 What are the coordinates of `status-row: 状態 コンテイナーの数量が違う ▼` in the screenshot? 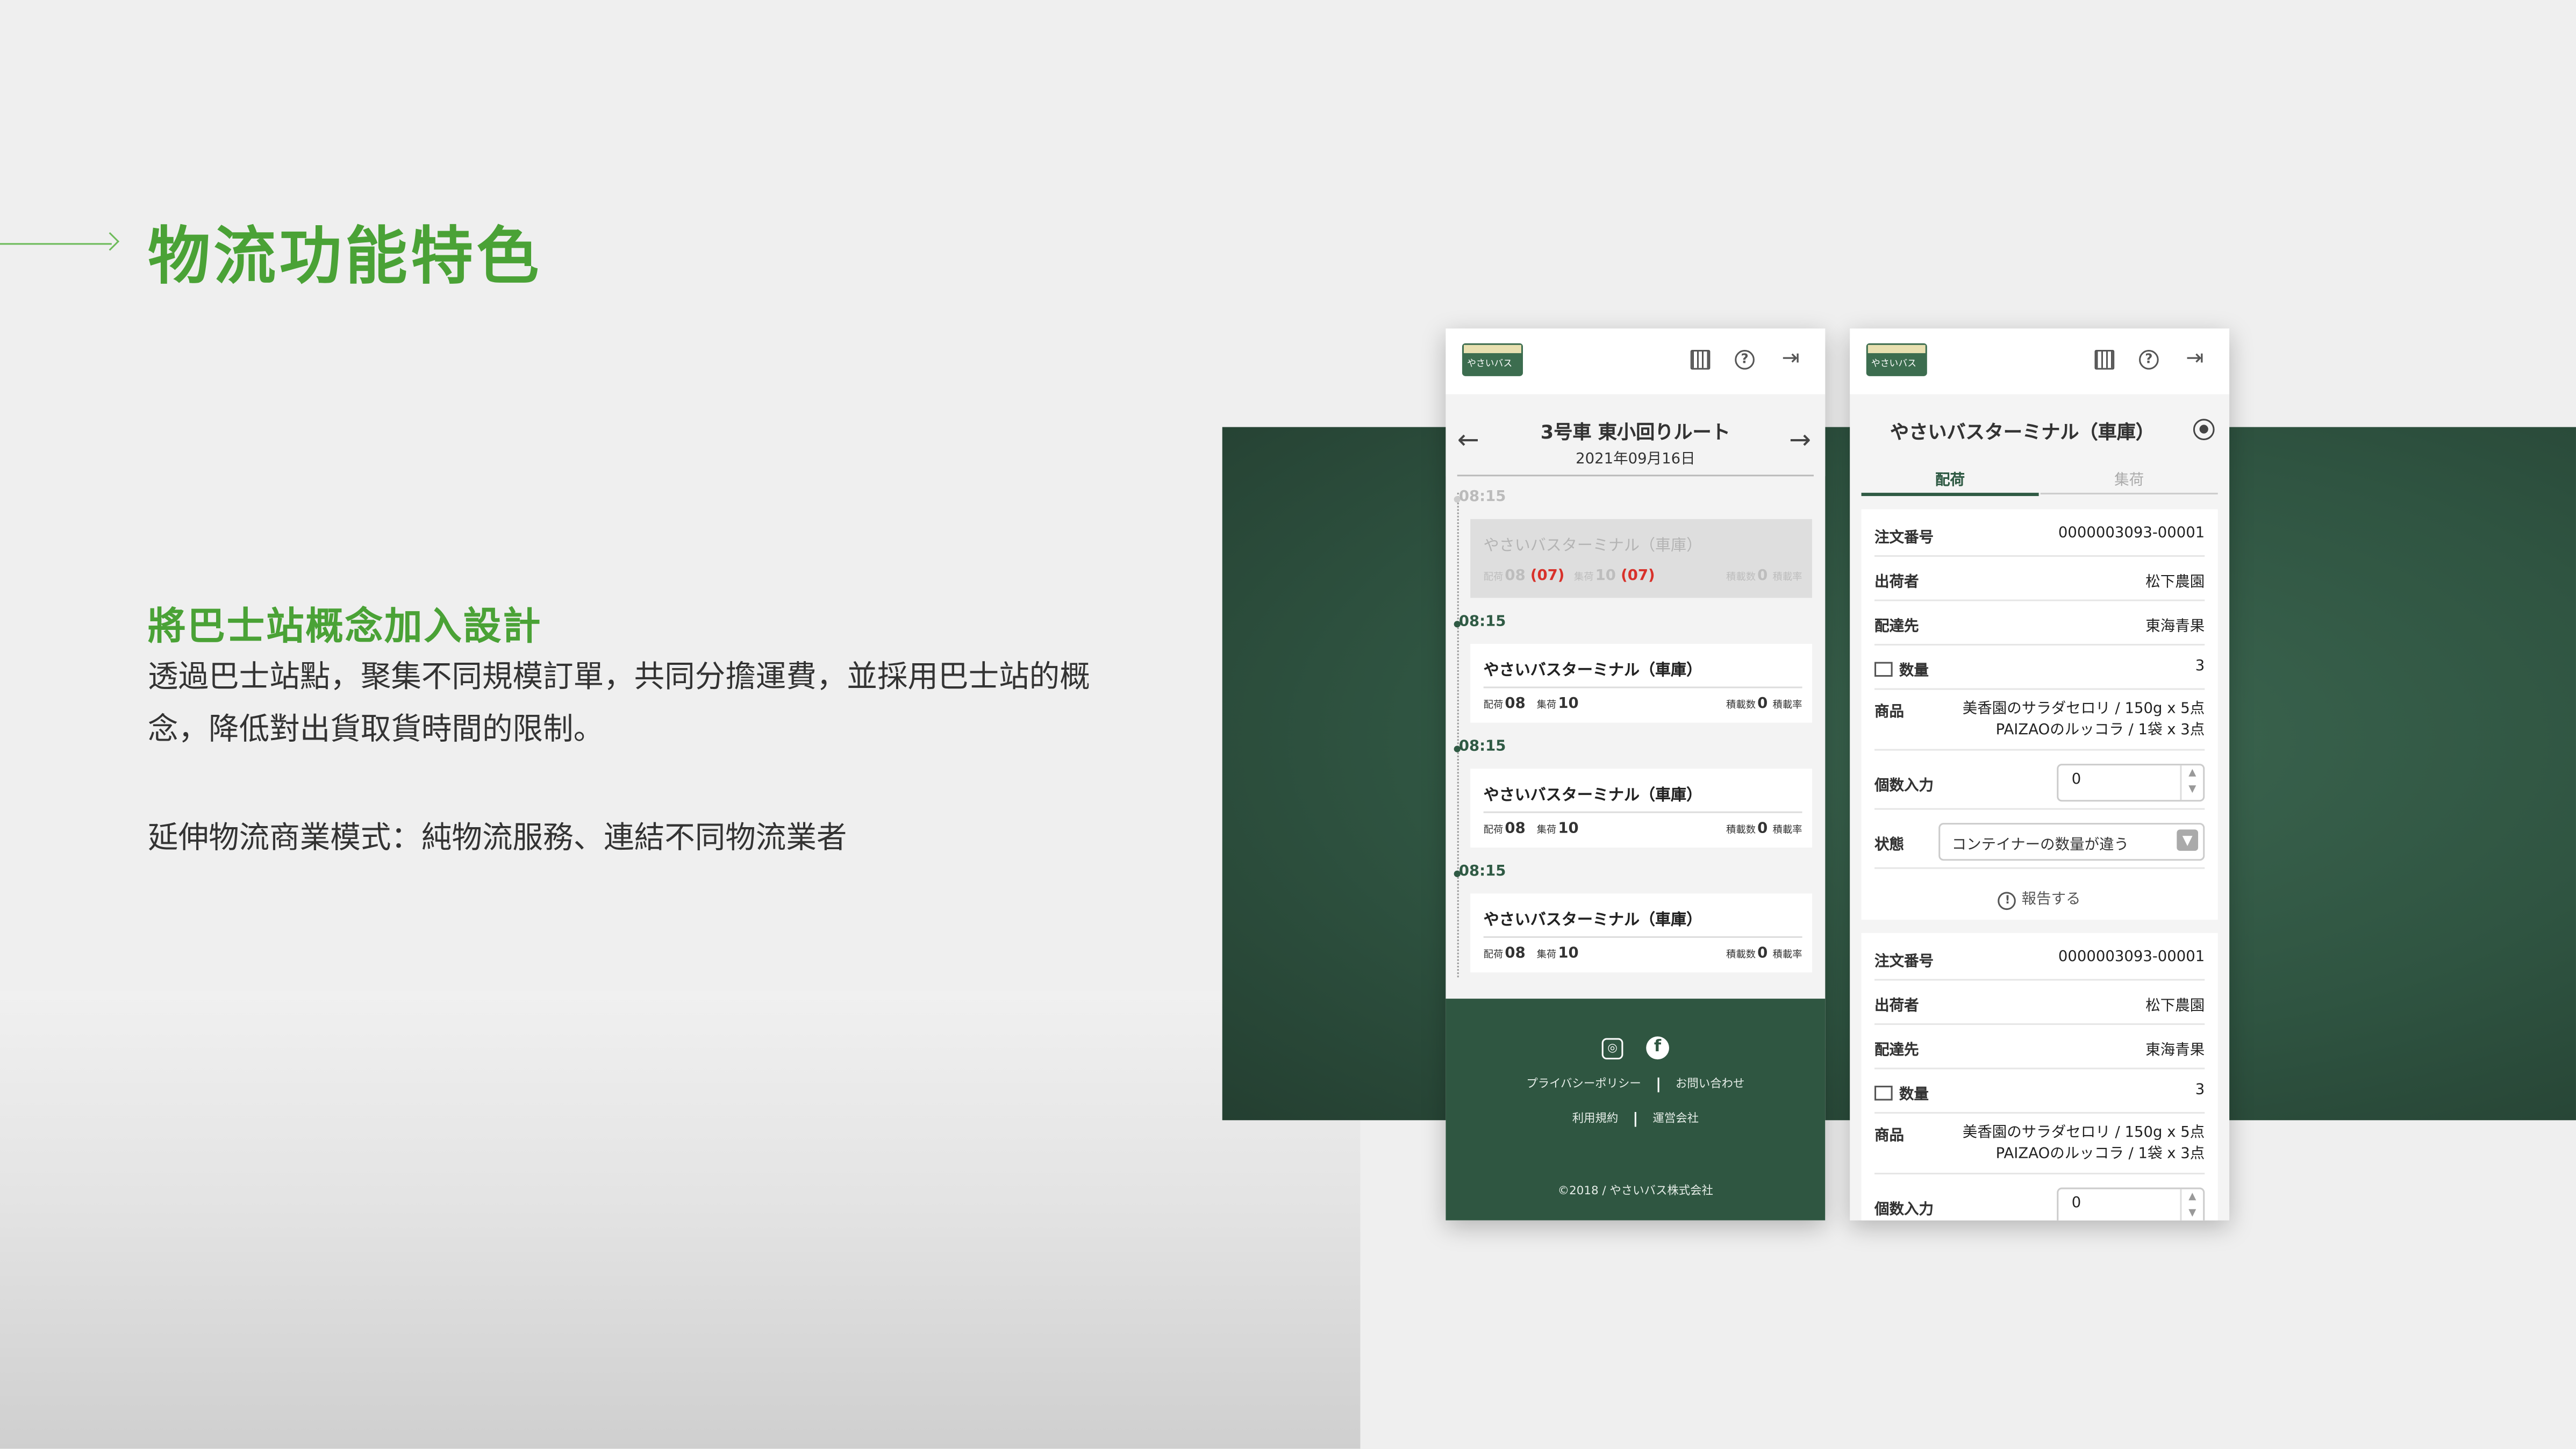 It's located at (2039, 842).